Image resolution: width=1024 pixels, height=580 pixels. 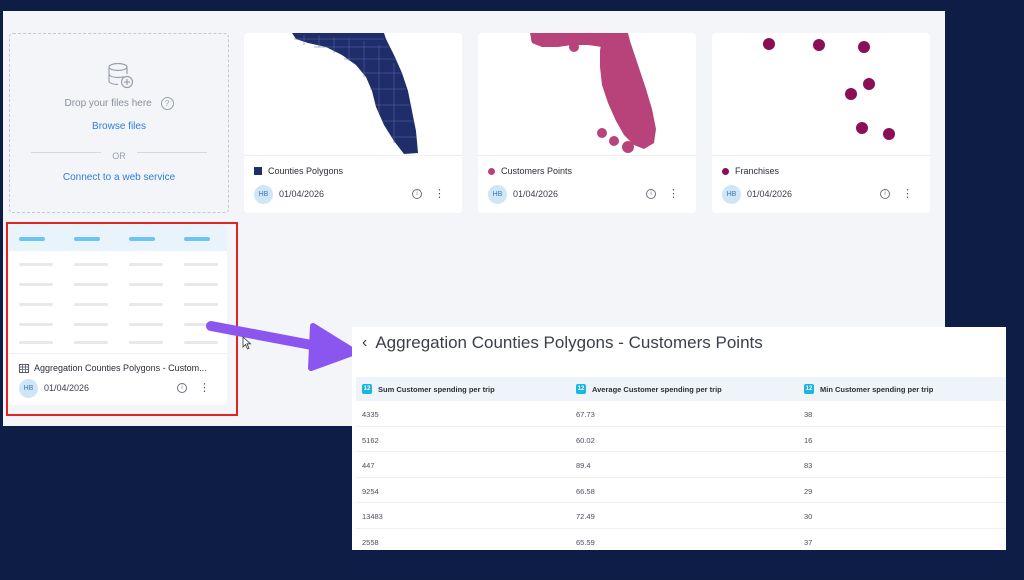 I want to click on or-label: OR, so click(x=119, y=156).